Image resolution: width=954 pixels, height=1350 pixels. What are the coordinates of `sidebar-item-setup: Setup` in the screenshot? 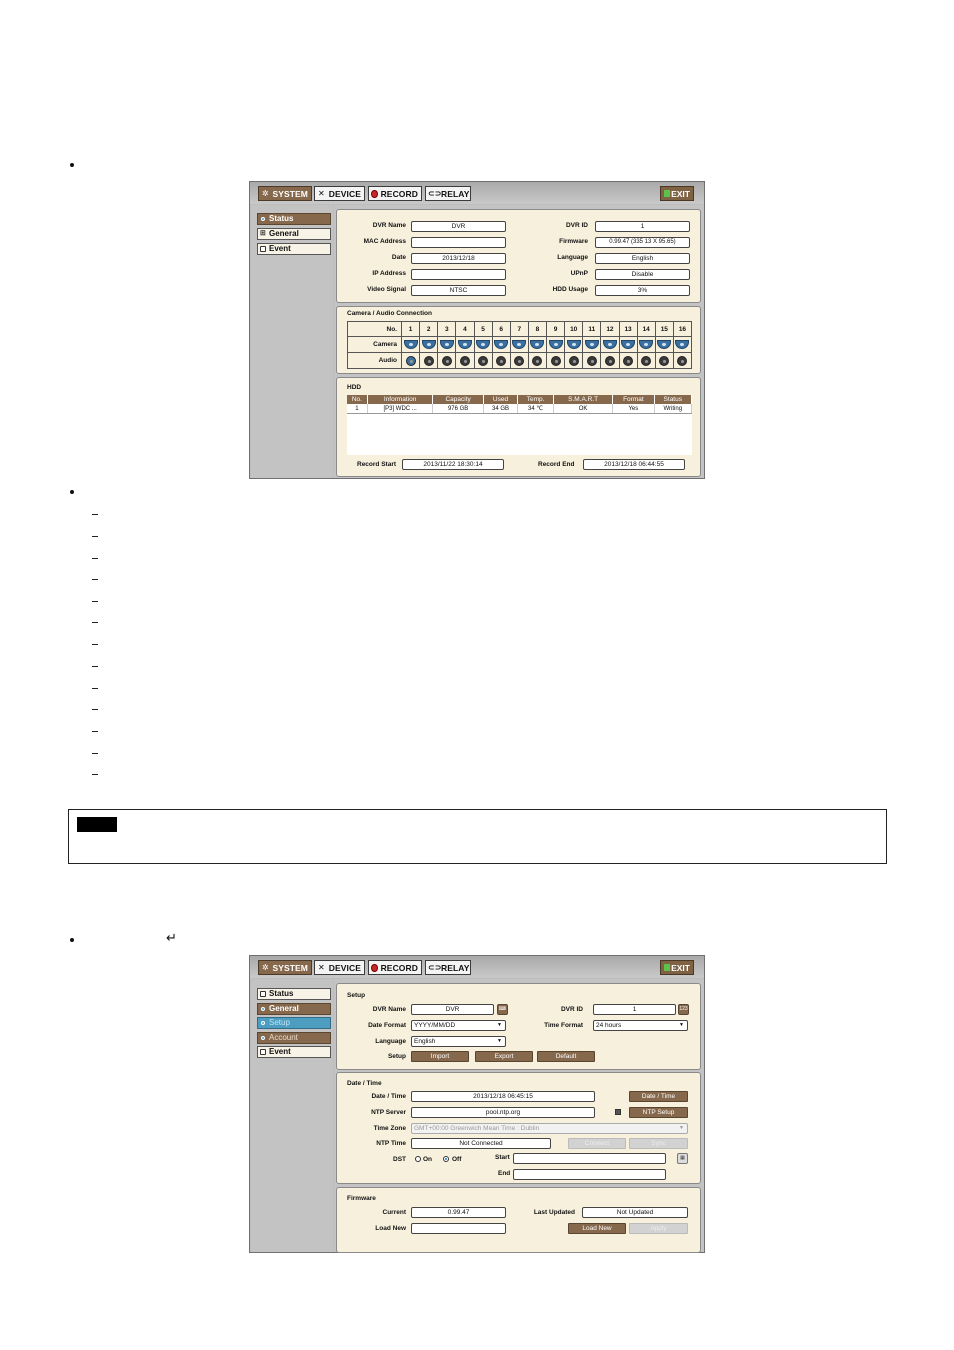 It's located at (294, 1023).